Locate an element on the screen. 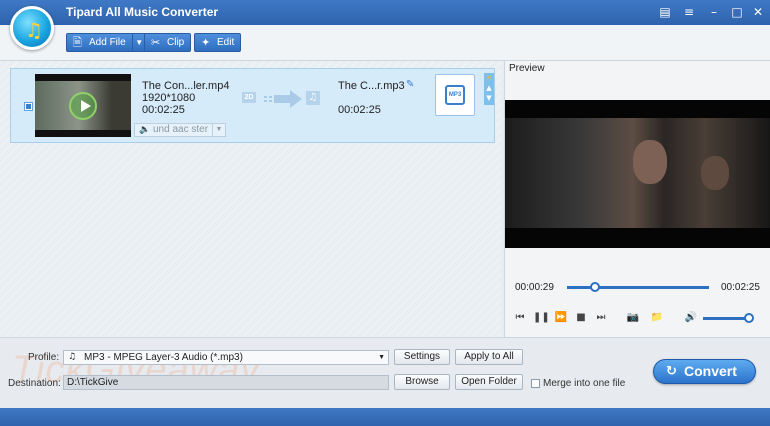 Image resolution: width=770 pixels, height=426 pixels. profile-select: ♫ MP3 - MPEG Layer-3 Audio (*.mp3) ▼ is located at coordinates (226, 357).